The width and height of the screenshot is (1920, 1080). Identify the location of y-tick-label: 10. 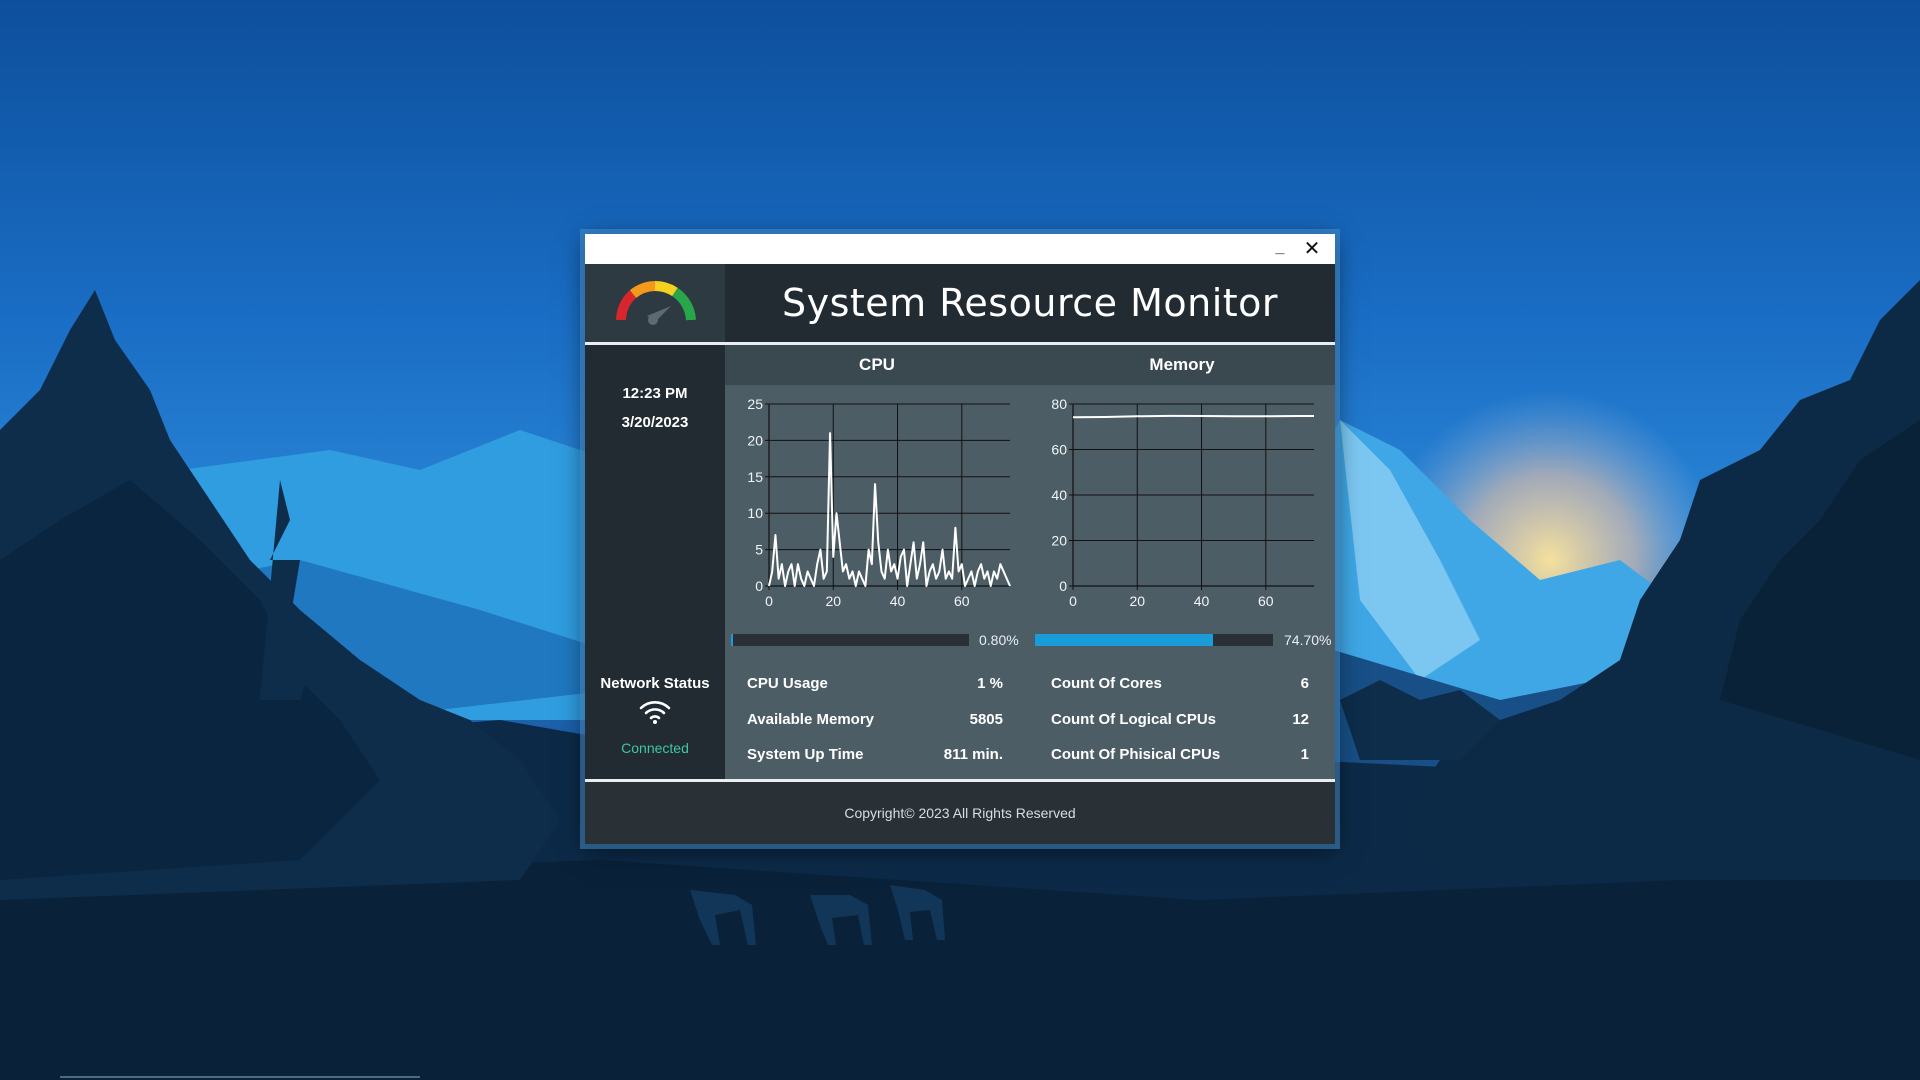
(755, 513).